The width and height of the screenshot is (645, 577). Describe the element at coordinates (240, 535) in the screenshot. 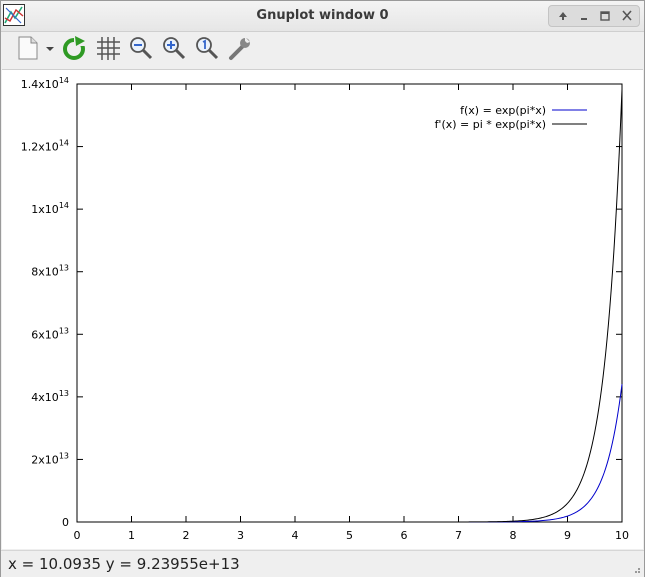

I see `x-tick-label: 3` at that location.